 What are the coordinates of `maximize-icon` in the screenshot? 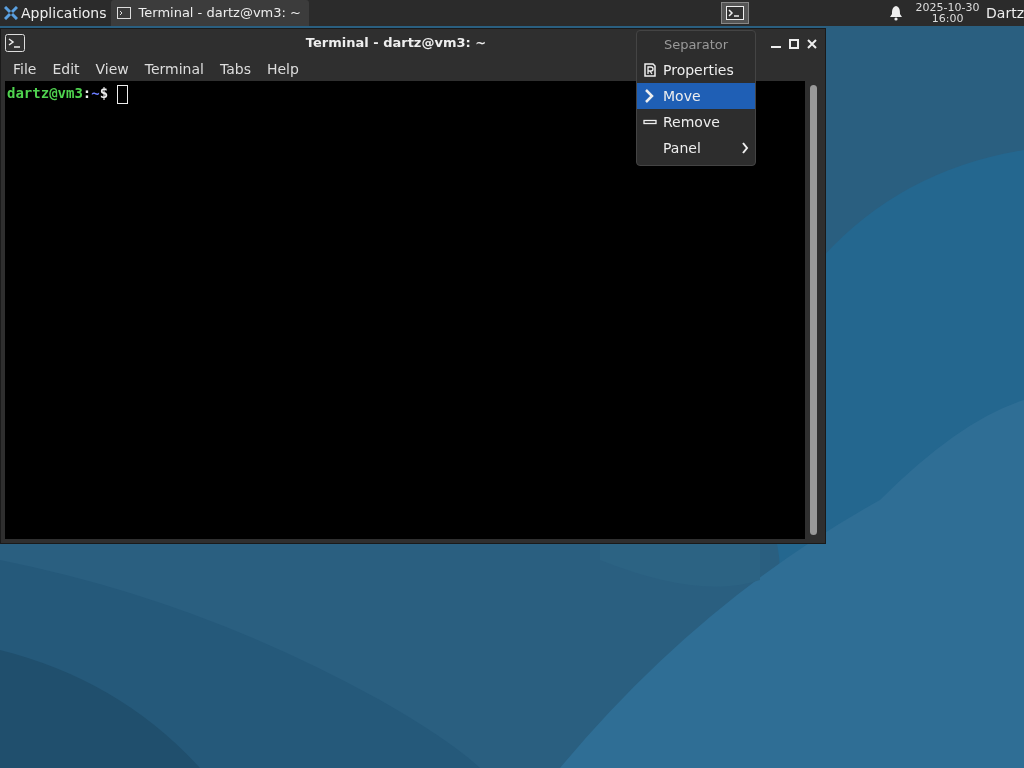 It's located at (794, 43).